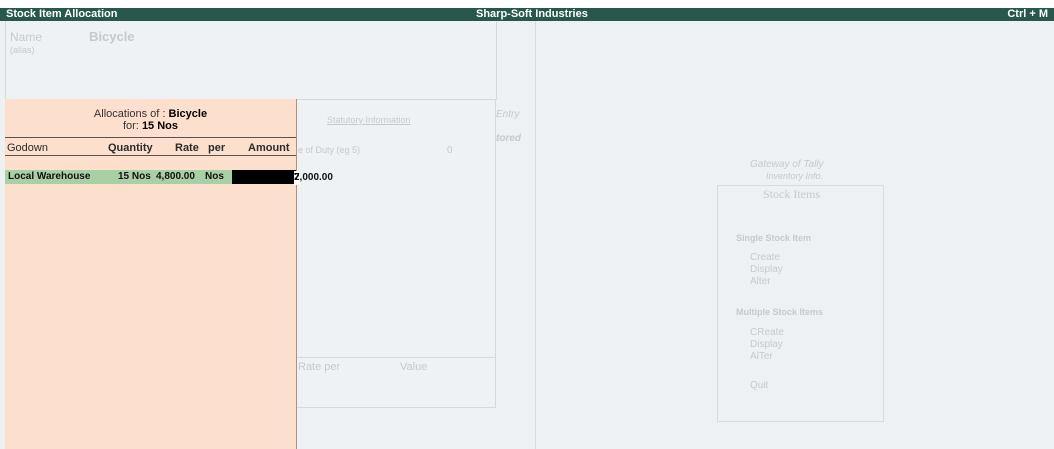 The image size is (1054, 449). What do you see at coordinates (329, 150) in the screenshot?
I see `duty-label: e of Duty (eg 5)` at bounding box center [329, 150].